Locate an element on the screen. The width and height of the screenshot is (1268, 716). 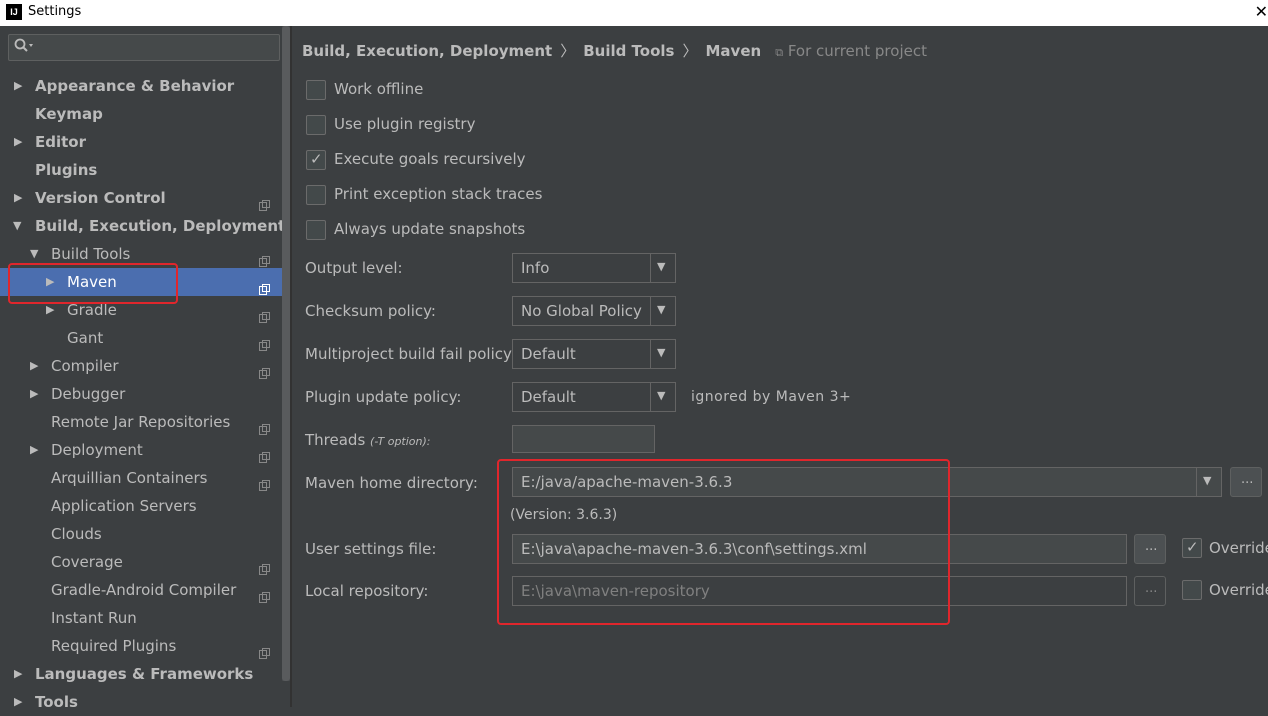
sidebar-item-label: Application Servers is located at coordinates (124, 506).